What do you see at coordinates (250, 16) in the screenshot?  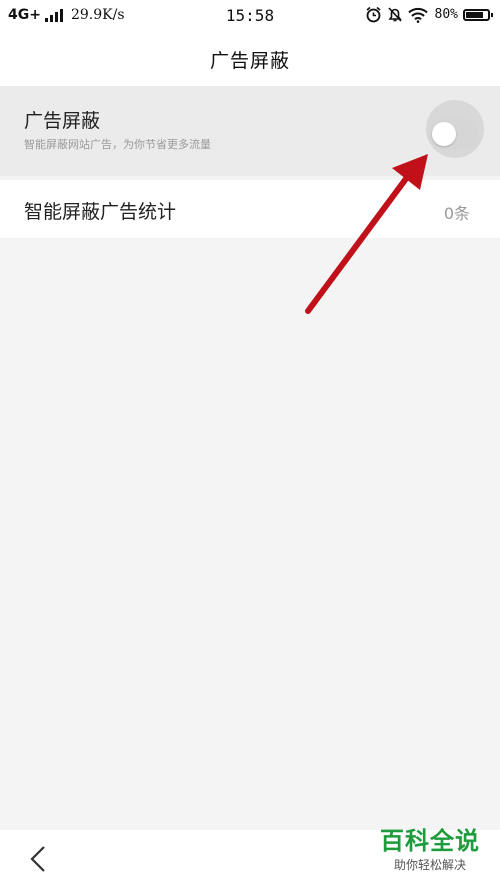 I see `status-bar: 4G+ 29.9K/s 15:58 80%` at bounding box center [250, 16].